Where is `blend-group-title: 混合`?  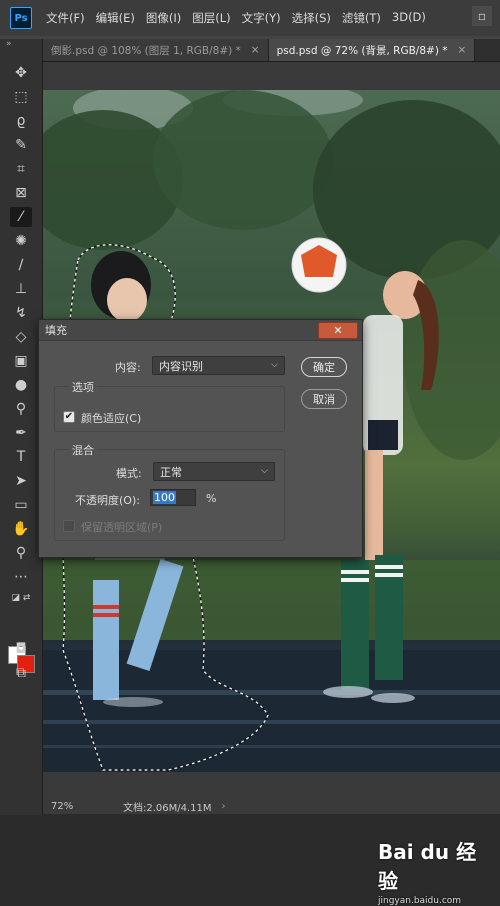
blend-group-title: 混合 is located at coordinates (83, 450).